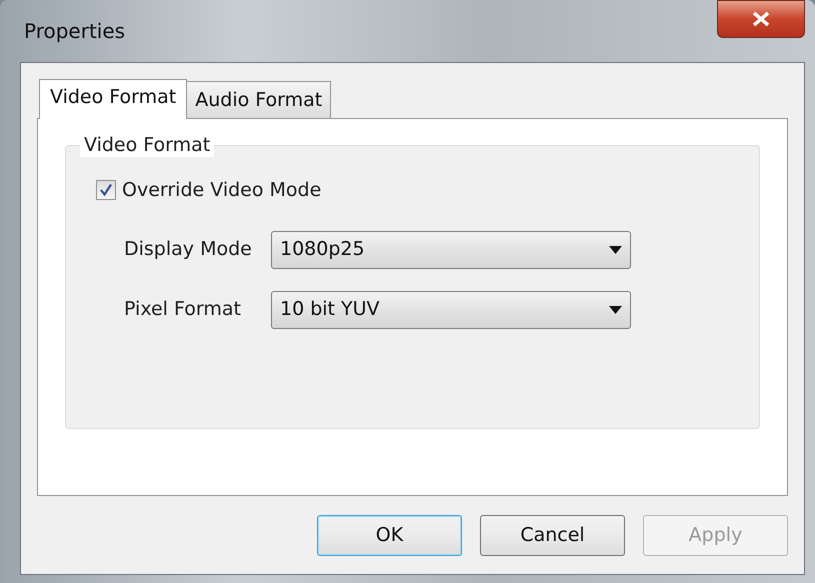 Image resolution: width=815 pixels, height=583 pixels. I want to click on dropdown: 10 bit YUV, so click(451, 309).